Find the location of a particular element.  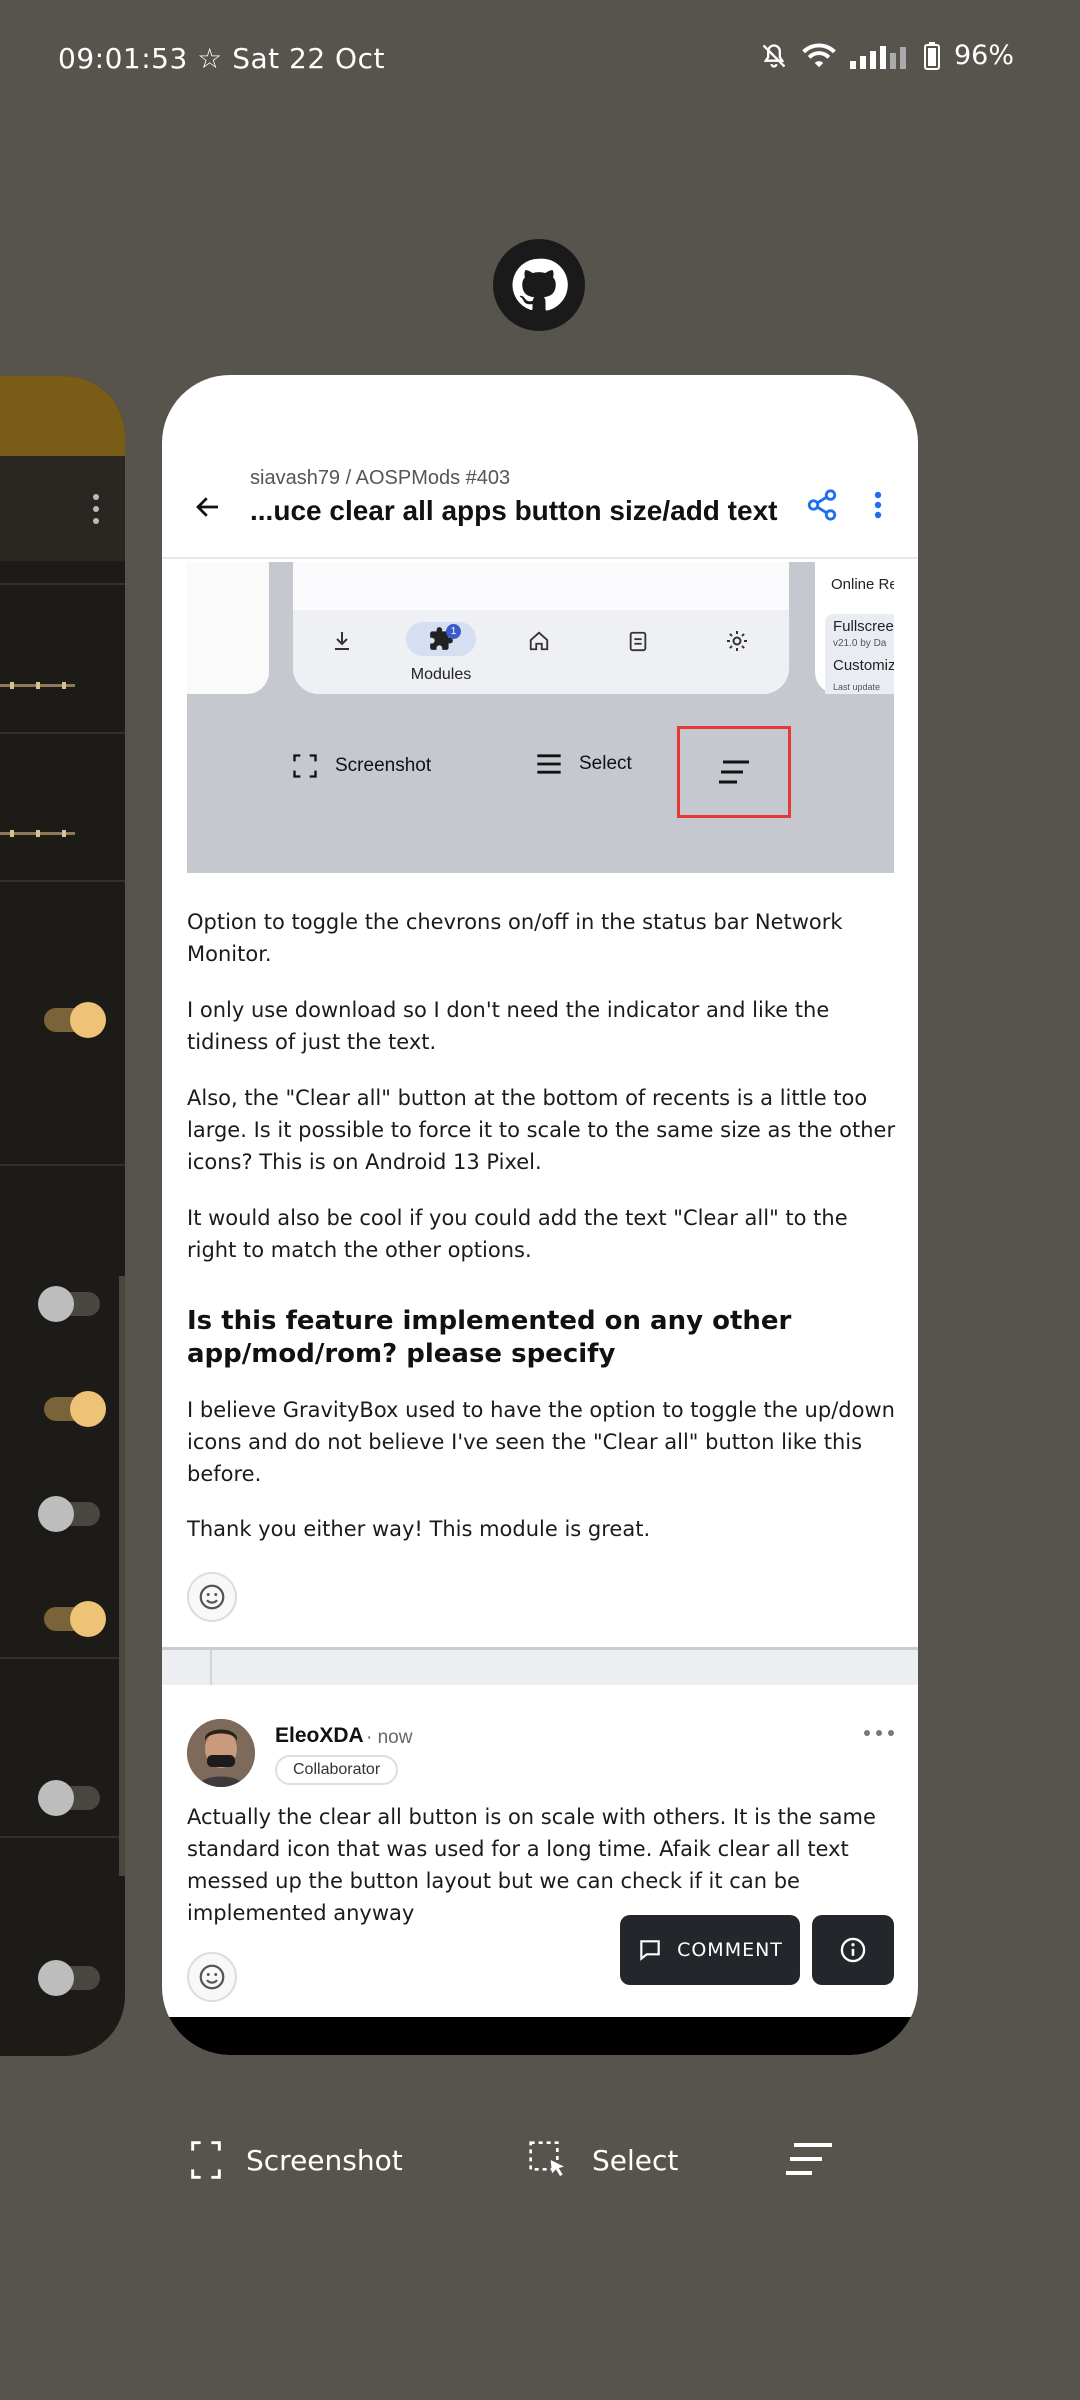

share-icon is located at coordinates (822, 505).